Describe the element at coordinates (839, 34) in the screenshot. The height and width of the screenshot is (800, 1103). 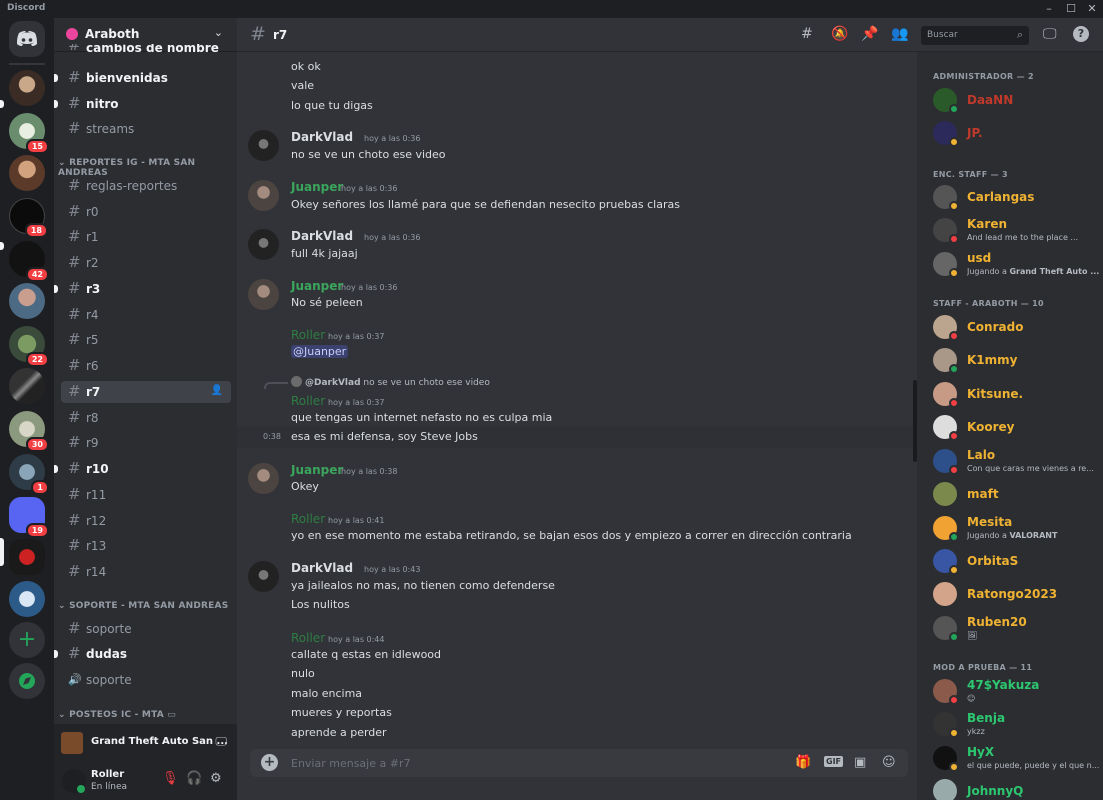
I see `notification-bell-icon: 🔕` at that location.